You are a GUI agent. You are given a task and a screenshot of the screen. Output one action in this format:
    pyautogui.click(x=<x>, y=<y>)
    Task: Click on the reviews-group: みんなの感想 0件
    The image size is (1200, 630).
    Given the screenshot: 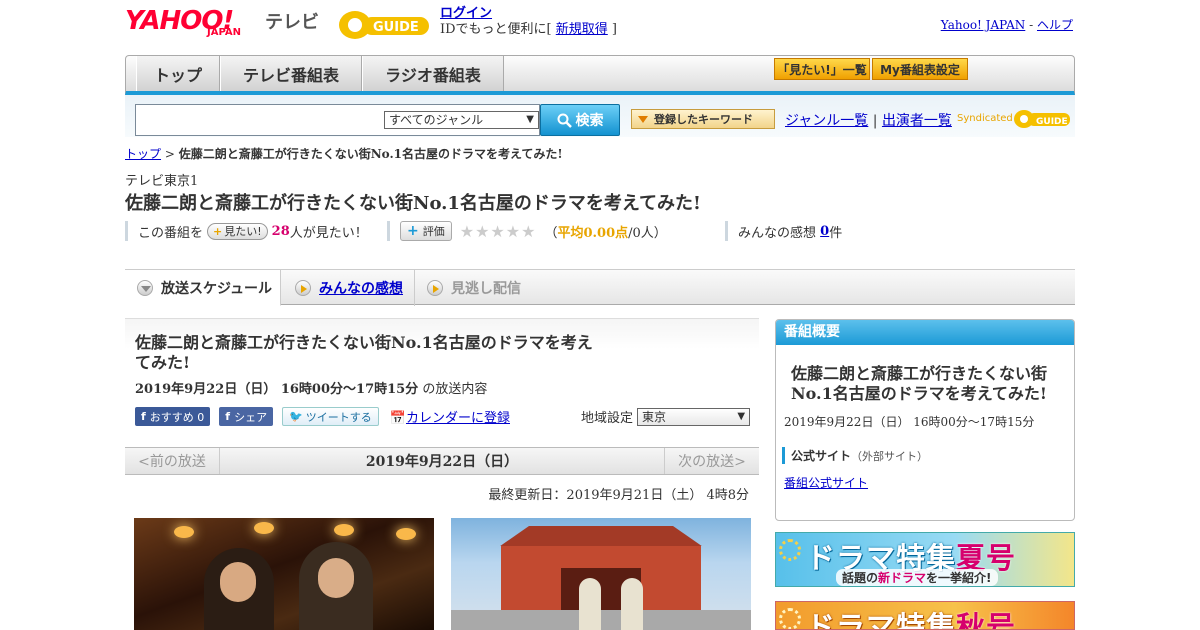 What is the action you would take?
    pyautogui.click(x=783, y=231)
    